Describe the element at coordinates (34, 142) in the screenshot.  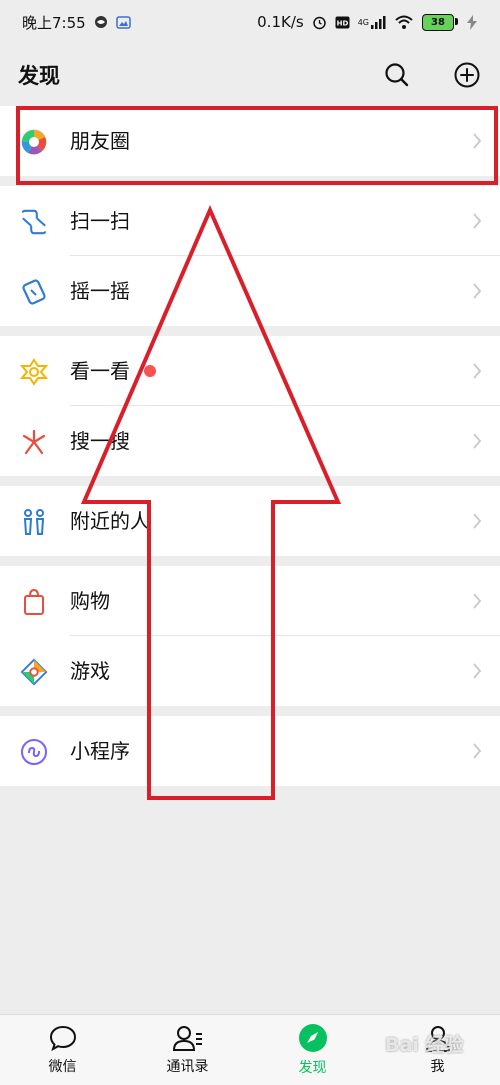
I see `moments-icon` at that location.